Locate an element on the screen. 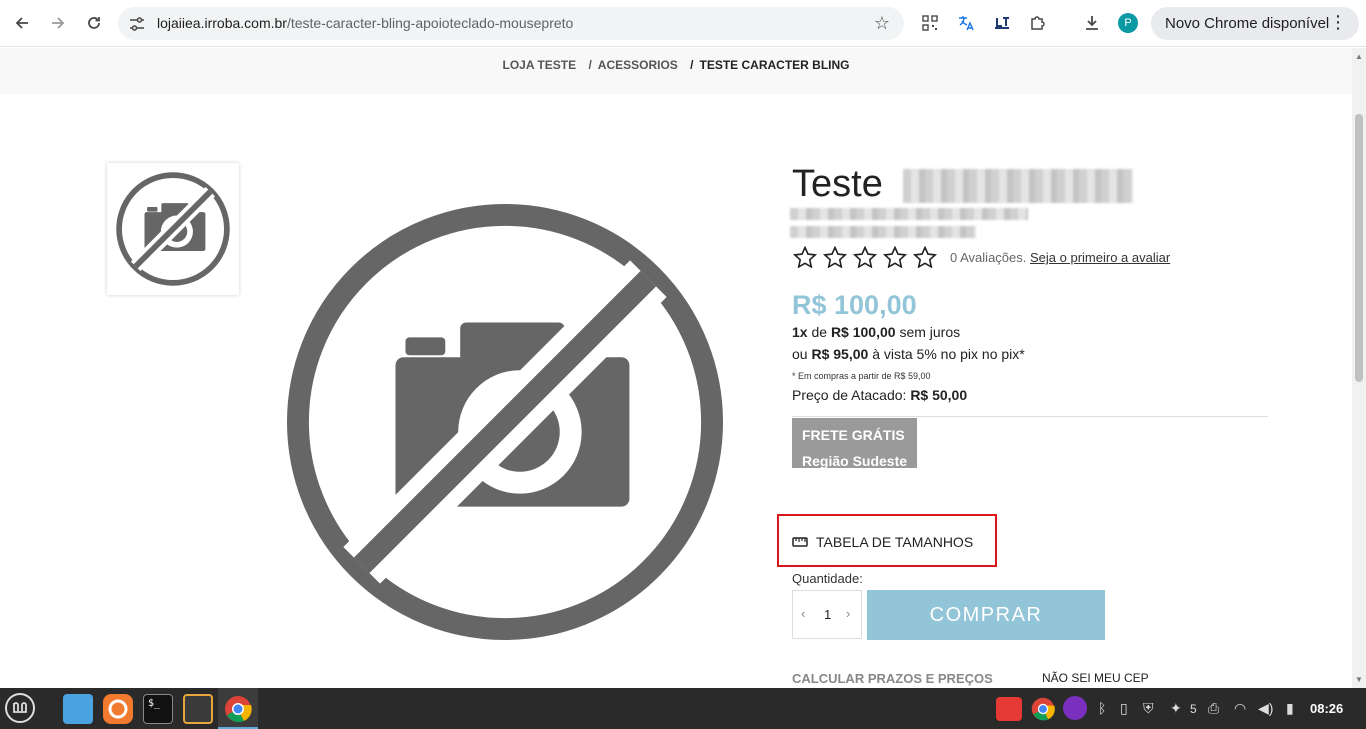 The image size is (1366, 729). buy-button: COMPRAR is located at coordinates (986, 615).